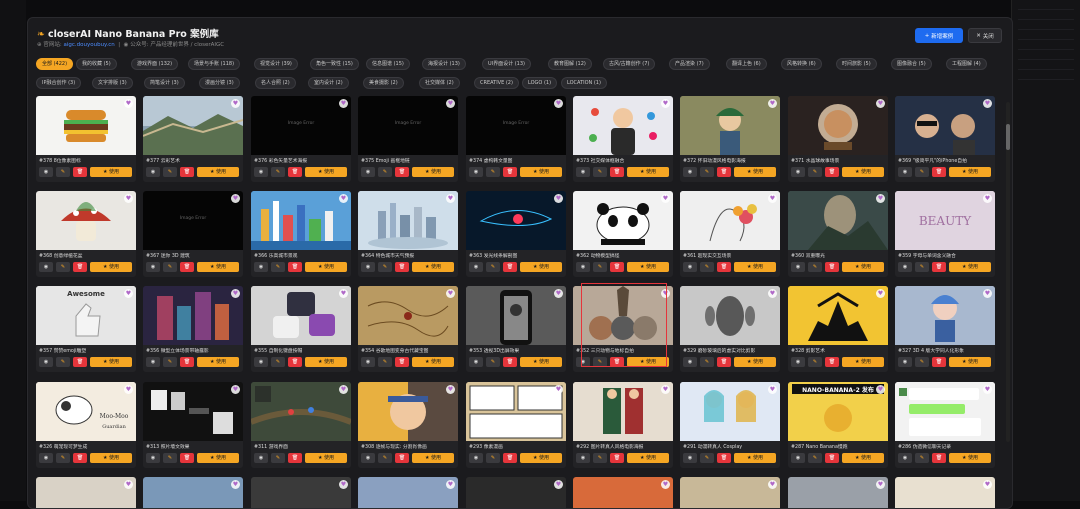  What do you see at coordinates (276, 64) in the screenshot?
I see `category-chip: 视觉设计 (39)` at bounding box center [276, 64].